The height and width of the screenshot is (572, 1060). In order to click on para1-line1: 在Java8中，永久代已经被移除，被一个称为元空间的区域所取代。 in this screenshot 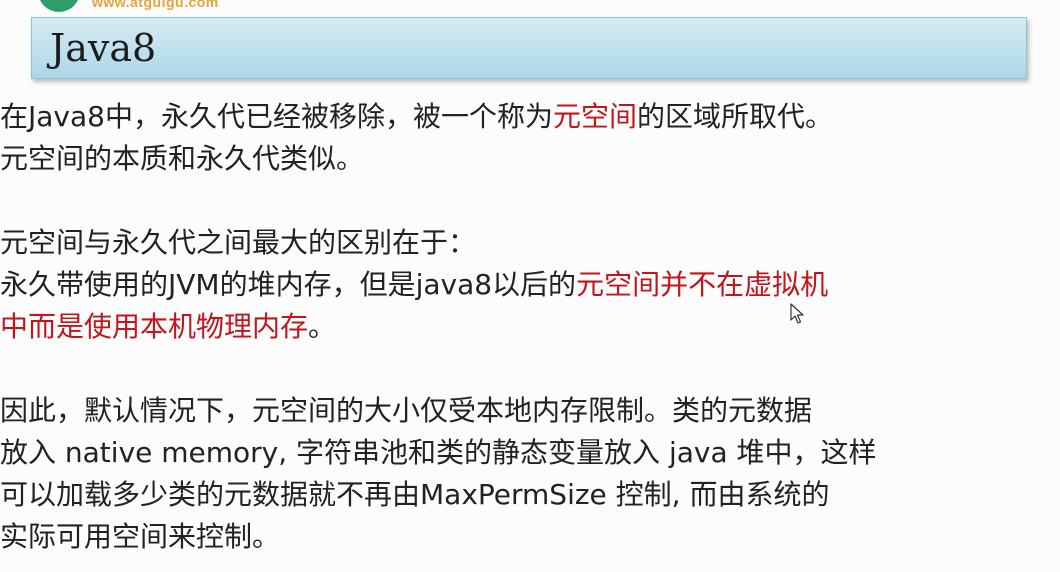, I will do `click(530, 117)`.